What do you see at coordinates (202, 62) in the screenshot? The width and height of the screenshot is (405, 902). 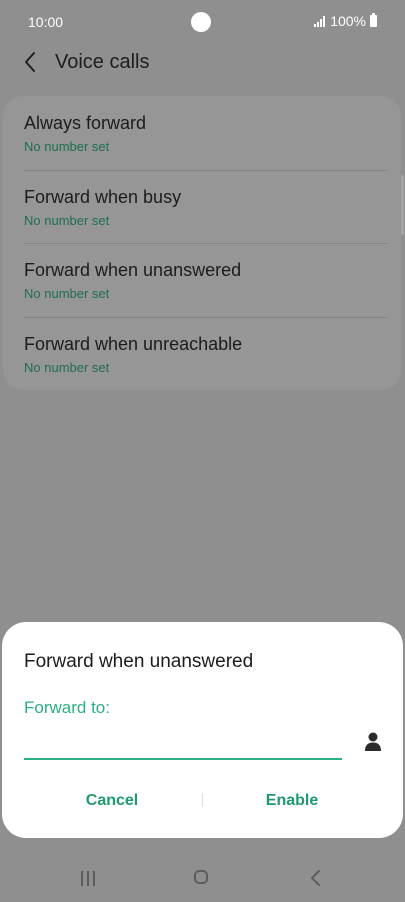 I see `app-header: Voice calls` at bounding box center [202, 62].